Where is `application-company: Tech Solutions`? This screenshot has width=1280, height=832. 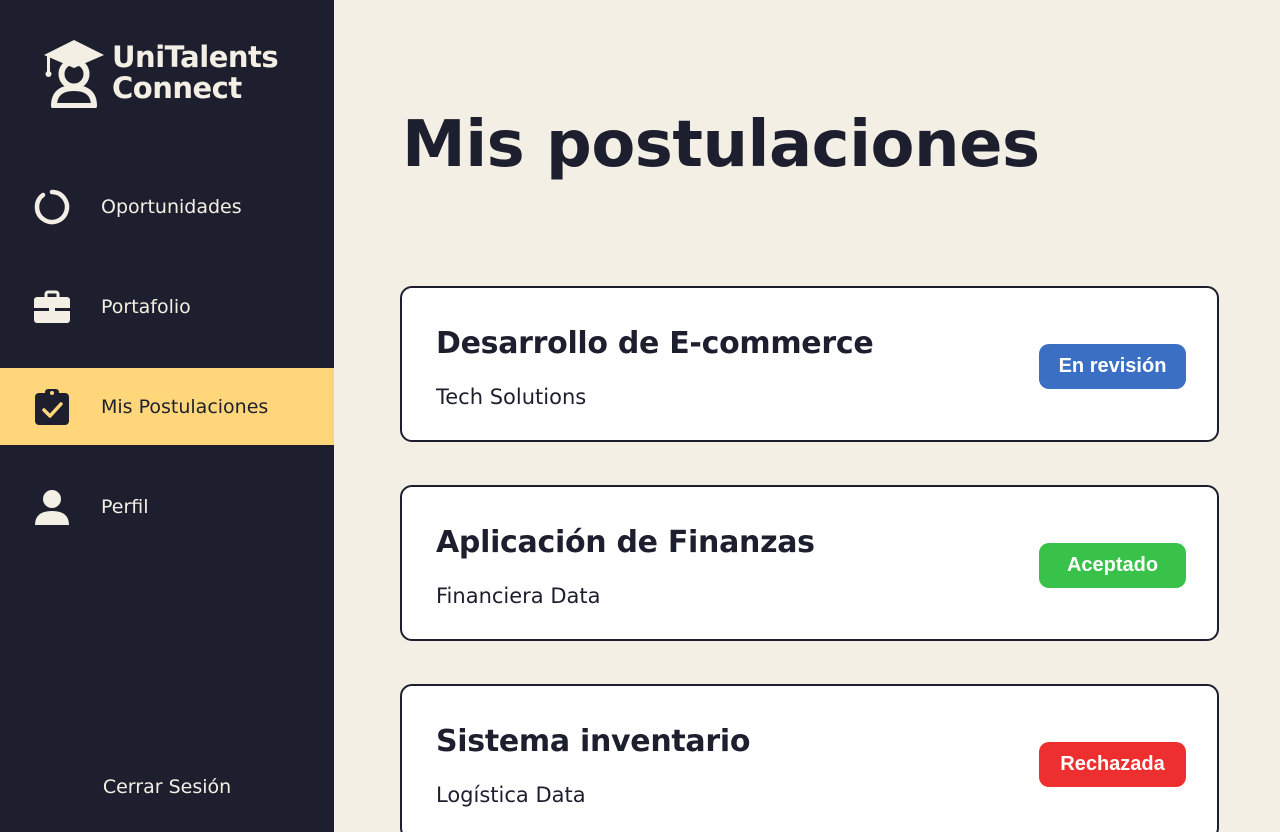
application-company: Tech Solutions is located at coordinates (511, 397).